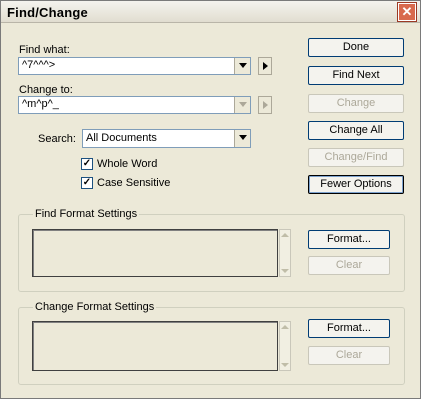 Image resolution: width=421 pixels, height=399 pixels. I want to click on find-format-clear-button: Clear, so click(349, 265).